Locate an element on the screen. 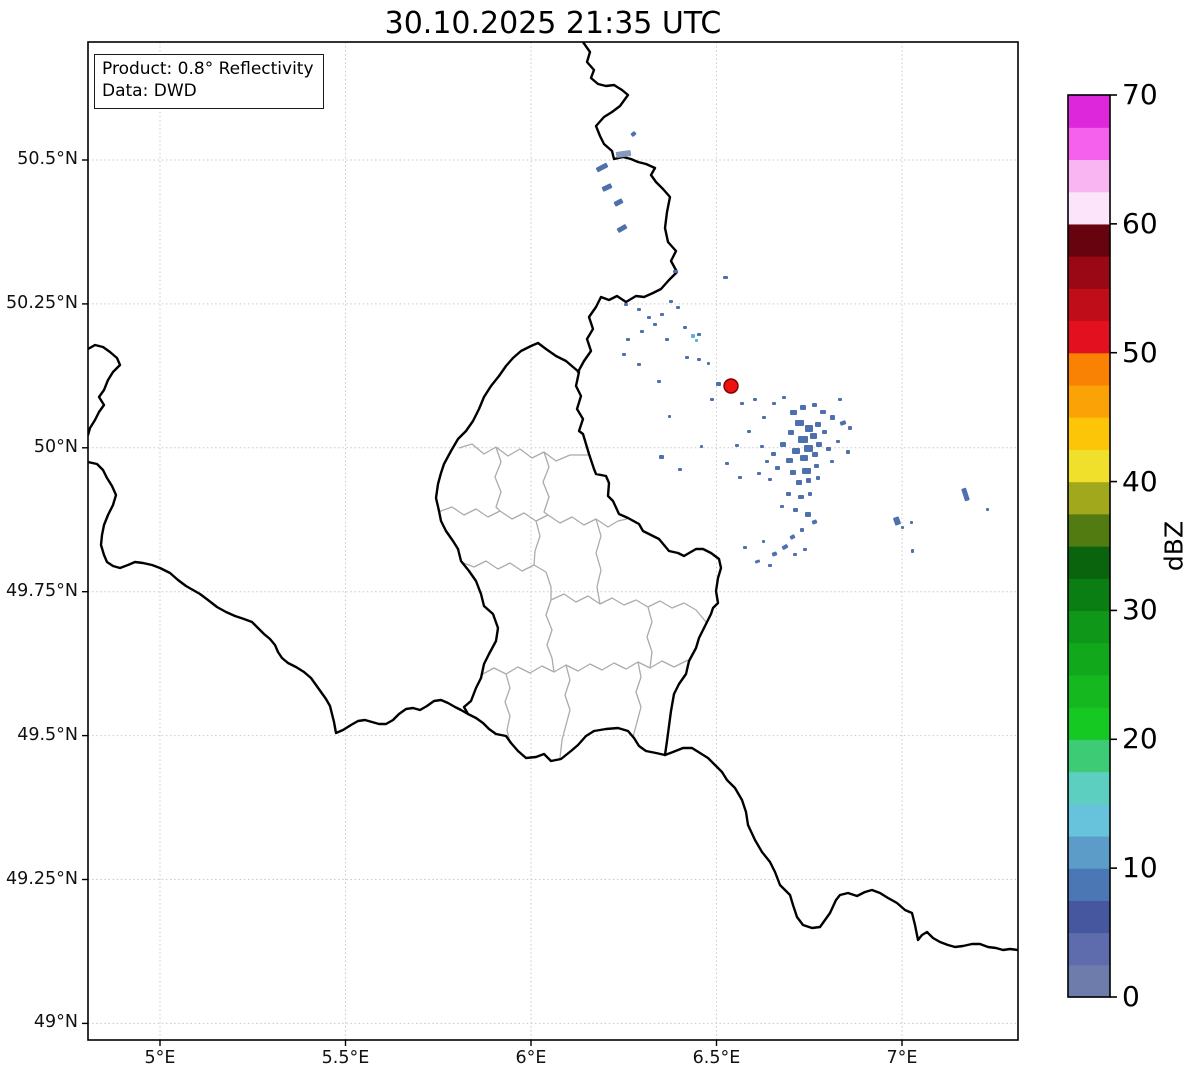  data-source-line: Data: DWD is located at coordinates (149, 91).